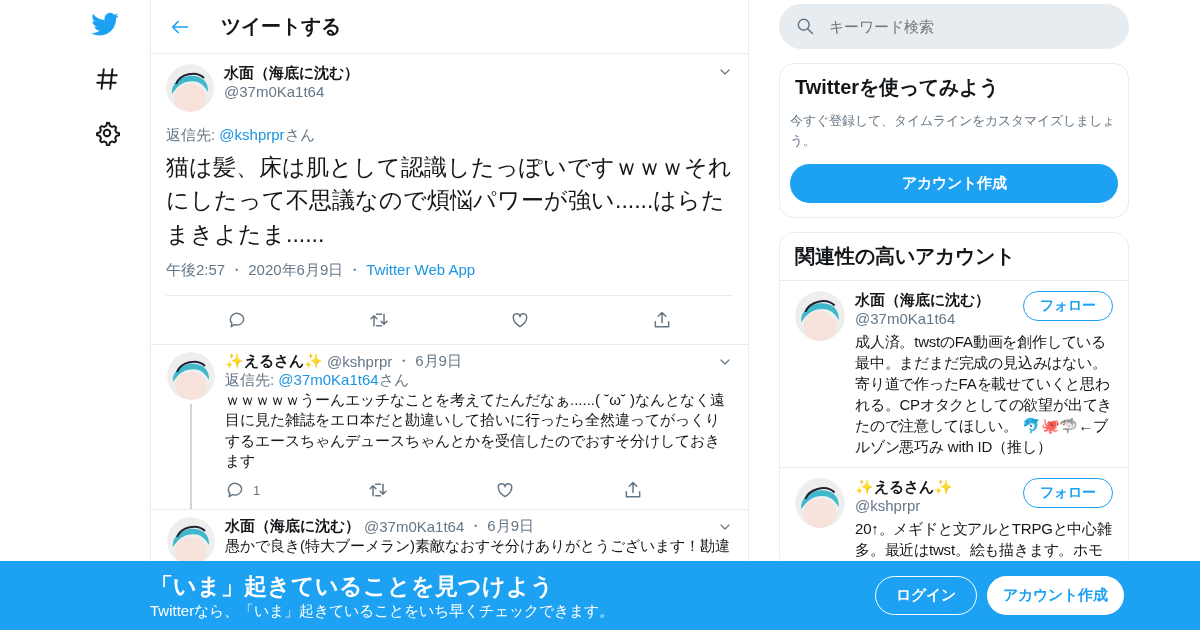  Describe the element at coordinates (984, 539) in the screenshot. I see `user-bio: 20↑。メギドと文アルとTRPGと中心雑多。最近はtwst。絵も描きます。ホモ` at that location.